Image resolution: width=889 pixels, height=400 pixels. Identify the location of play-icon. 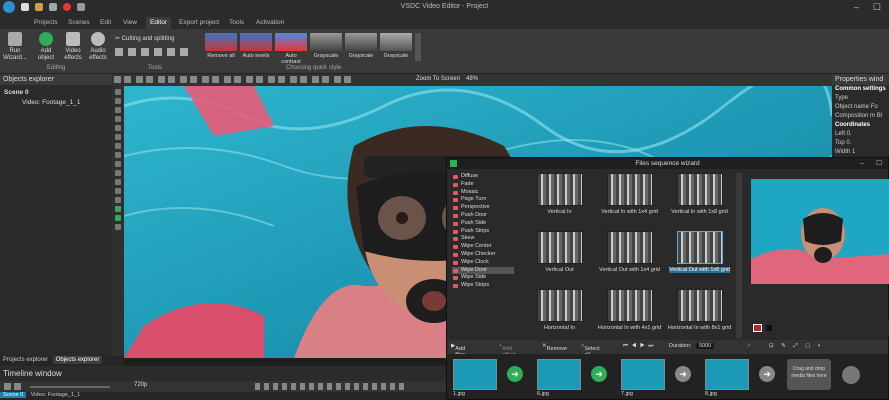
(7, 386).